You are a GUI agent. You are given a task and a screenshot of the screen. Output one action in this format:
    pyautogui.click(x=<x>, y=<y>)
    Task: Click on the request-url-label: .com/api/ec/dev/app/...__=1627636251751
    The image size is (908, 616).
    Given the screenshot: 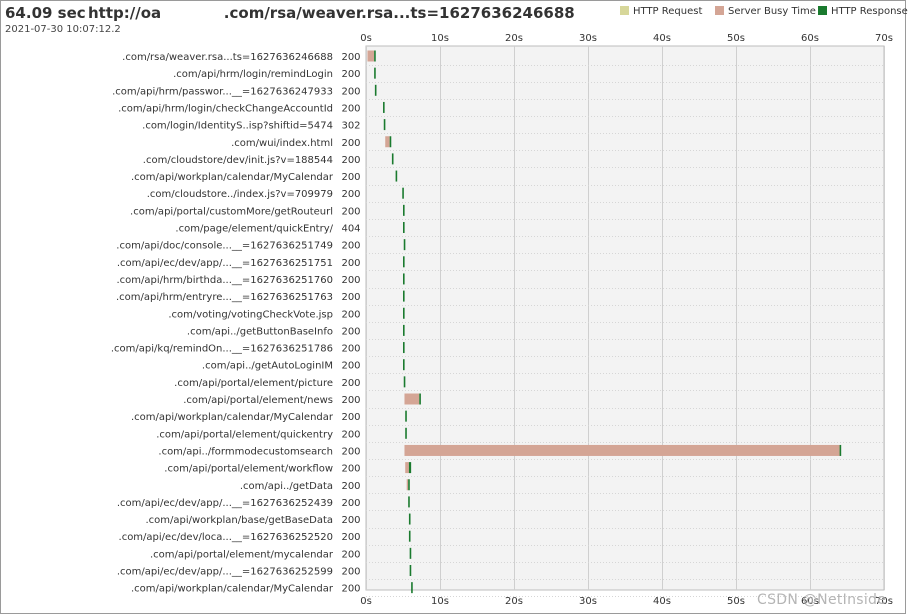 What is the action you would take?
    pyautogui.click(x=225, y=263)
    